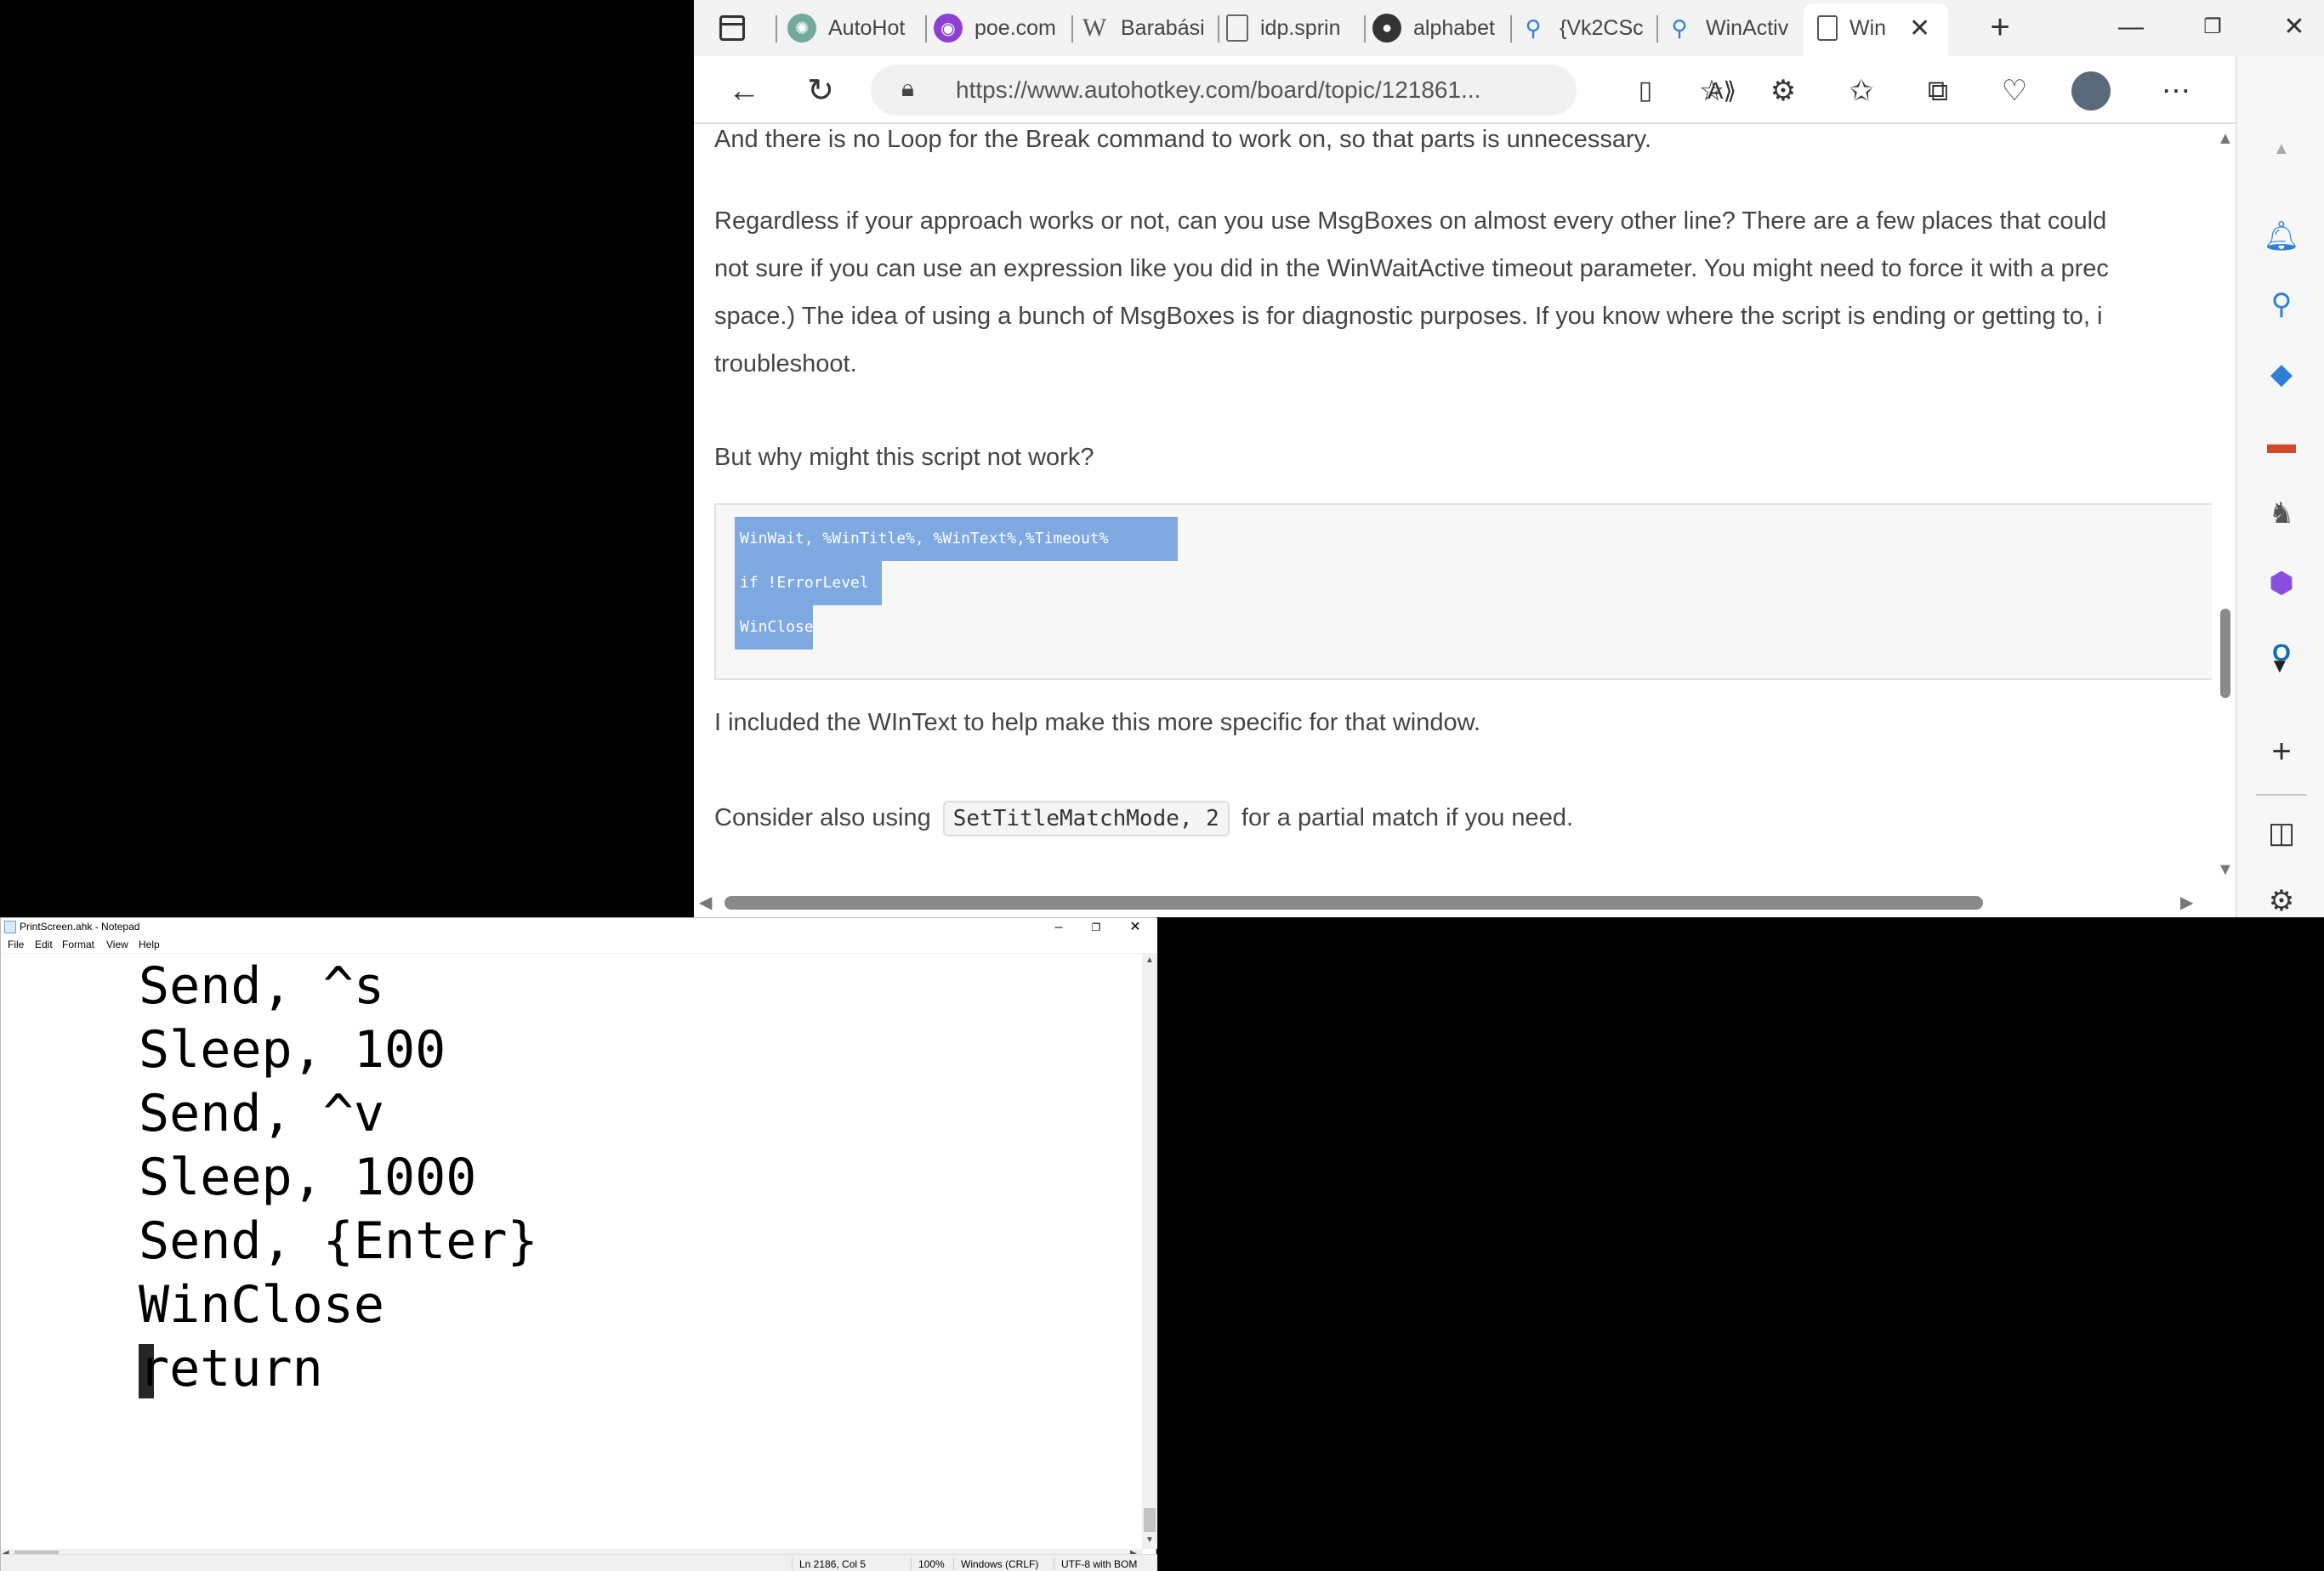 The image size is (2324, 1571). What do you see at coordinates (2000, 27) in the screenshot?
I see `new-tab-button: +` at bounding box center [2000, 27].